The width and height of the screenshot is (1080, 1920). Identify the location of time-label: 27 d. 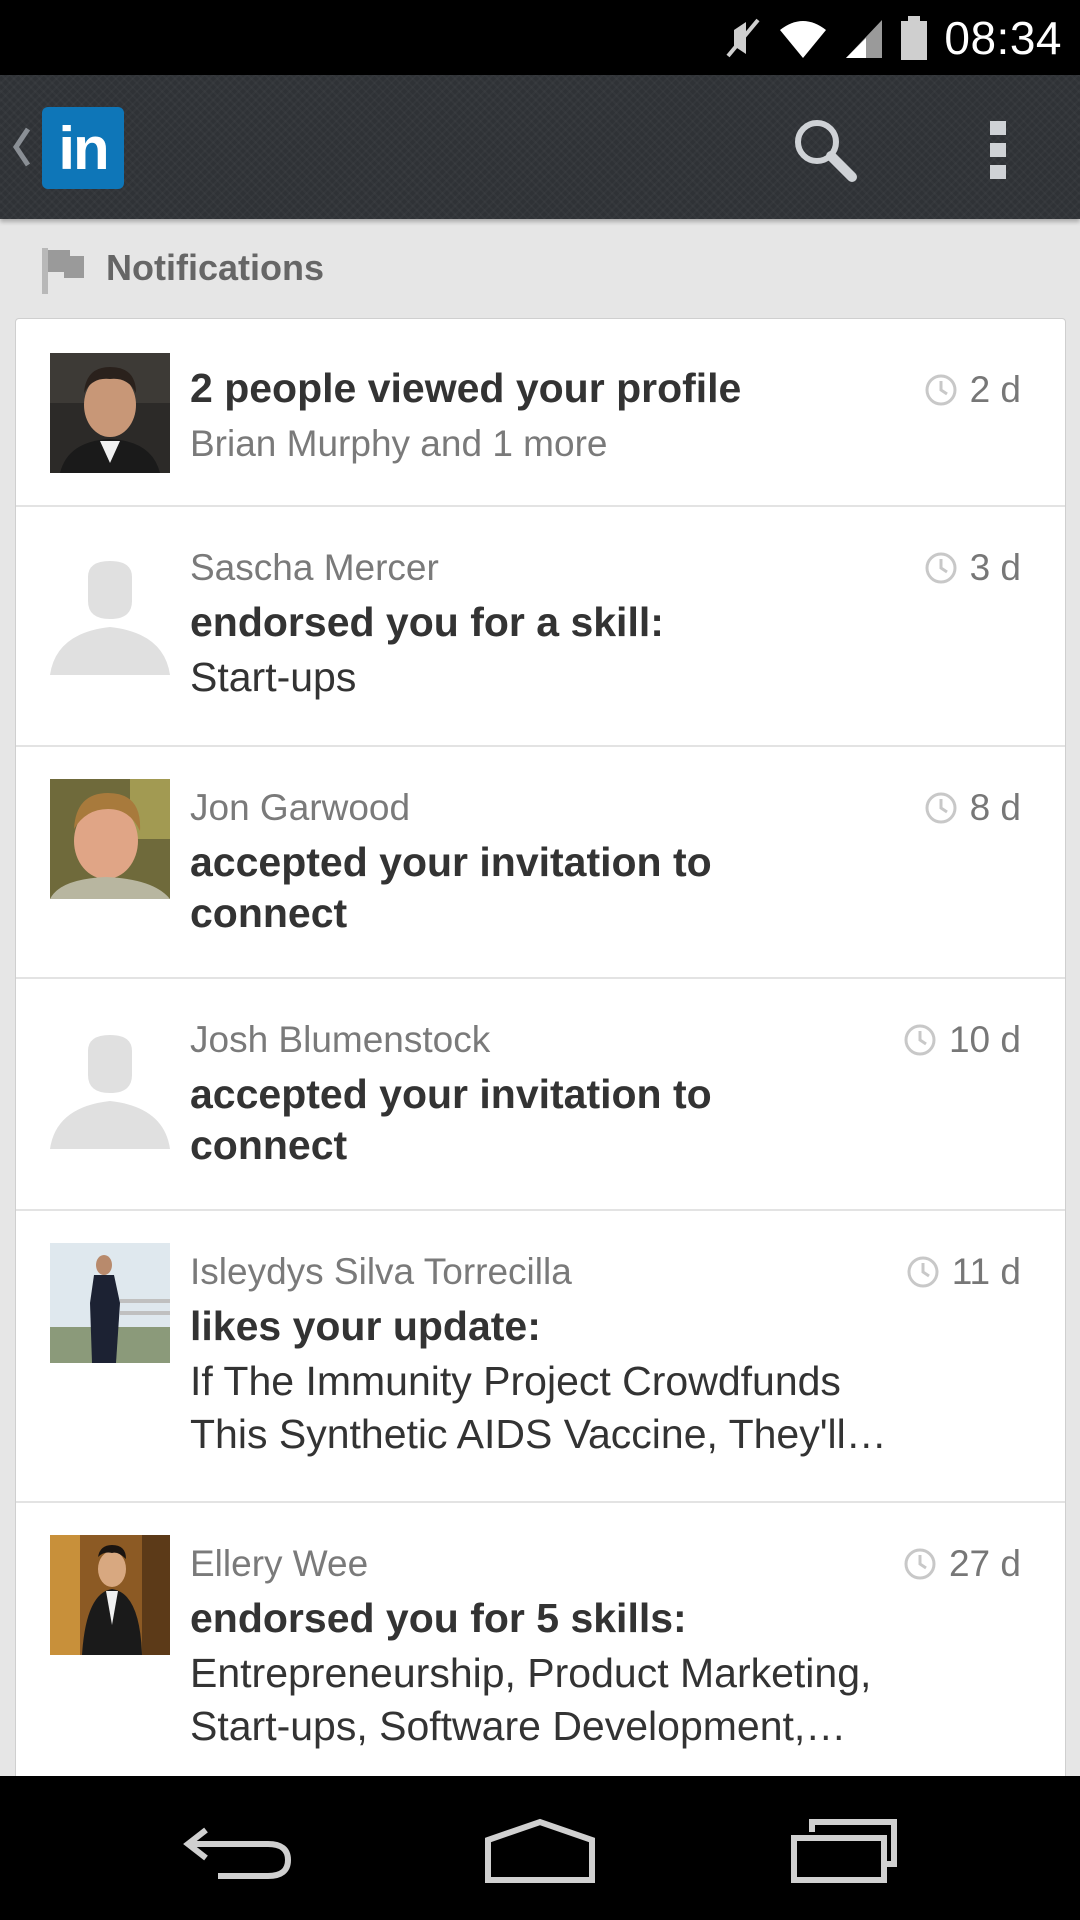
(984, 1563).